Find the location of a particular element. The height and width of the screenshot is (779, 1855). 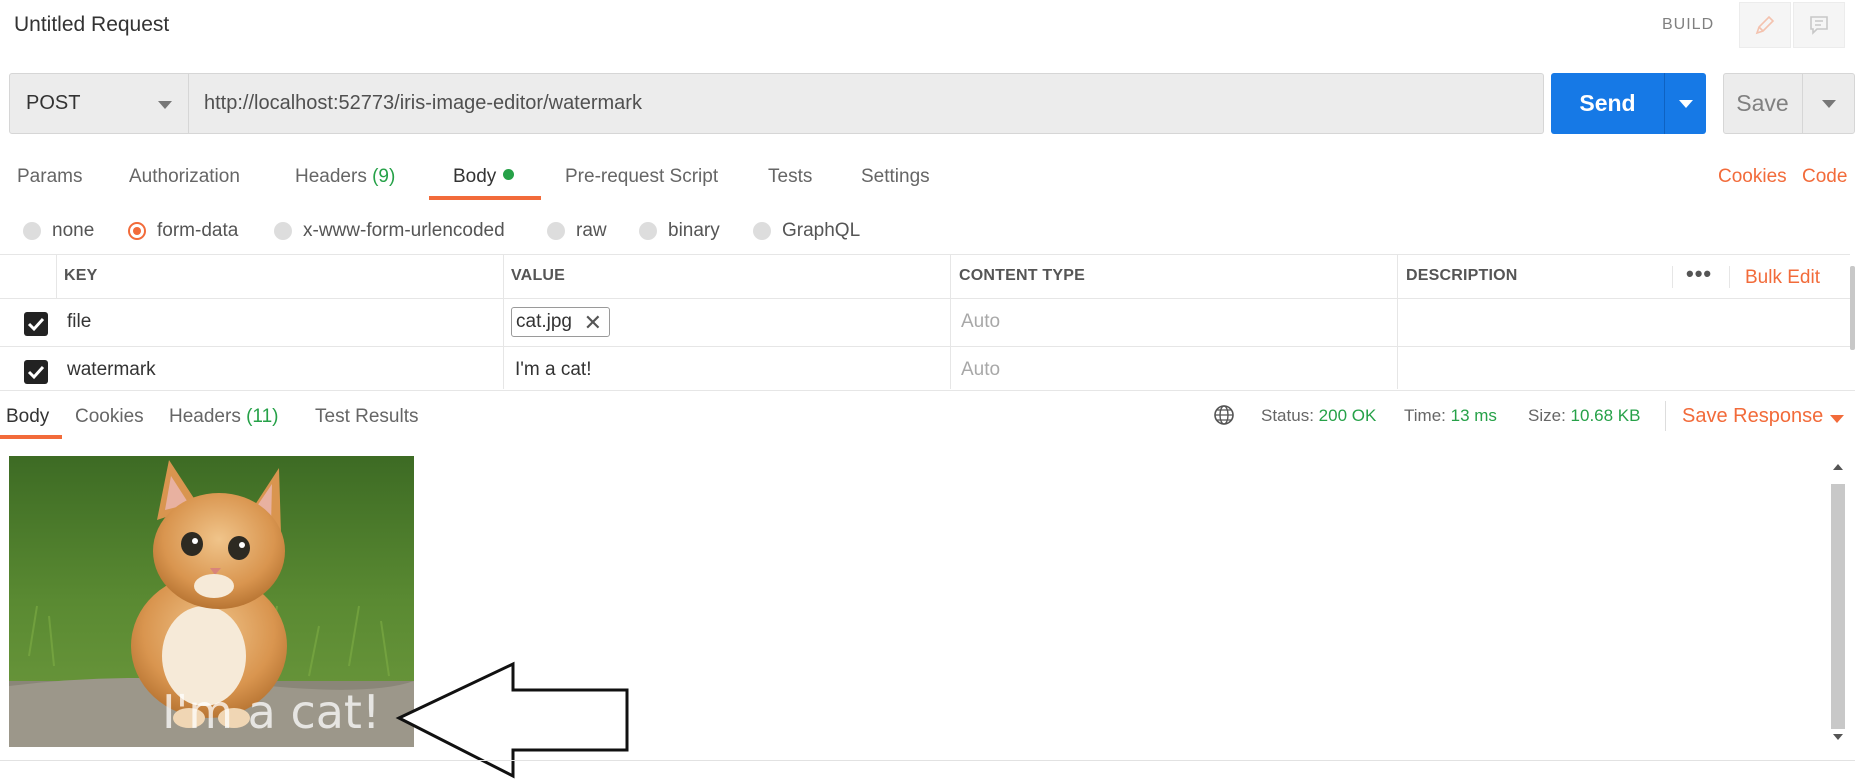

column-content-type: CONTENT TYPE is located at coordinates (1022, 275).